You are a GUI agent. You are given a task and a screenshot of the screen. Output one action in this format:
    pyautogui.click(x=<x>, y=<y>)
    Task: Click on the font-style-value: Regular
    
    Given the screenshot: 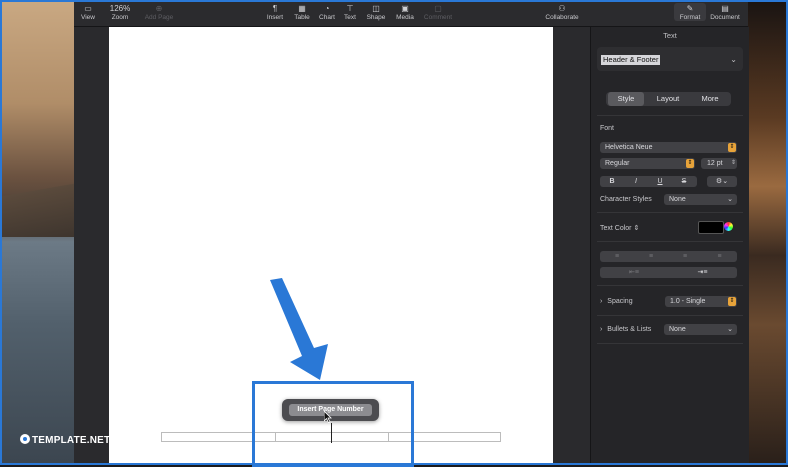 What is the action you would take?
    pyautogui.click(x=617, y=163)
    